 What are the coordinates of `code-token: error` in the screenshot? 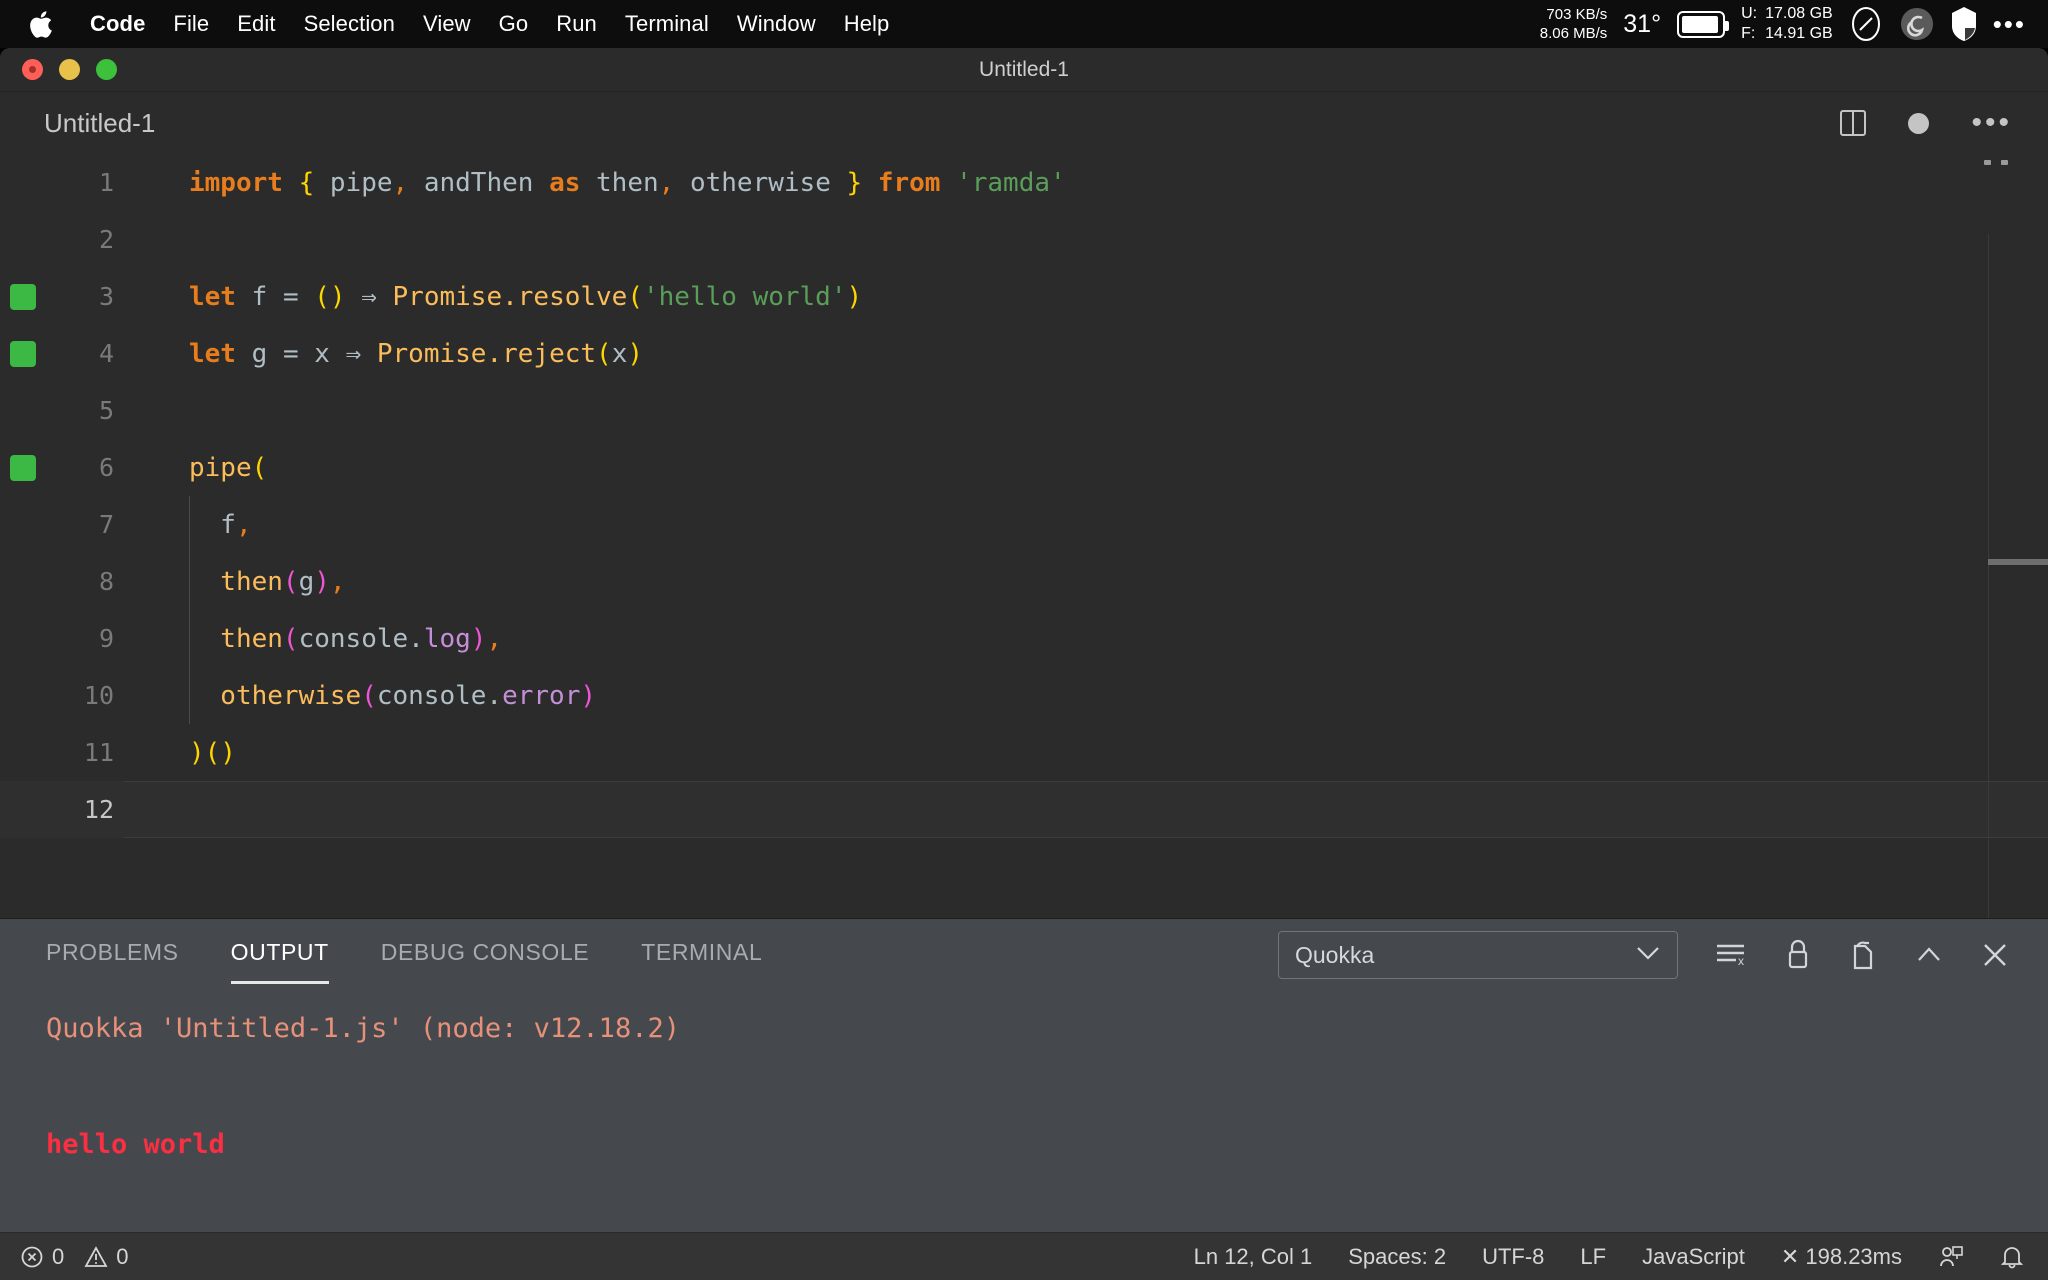 It's located at (541, 695).